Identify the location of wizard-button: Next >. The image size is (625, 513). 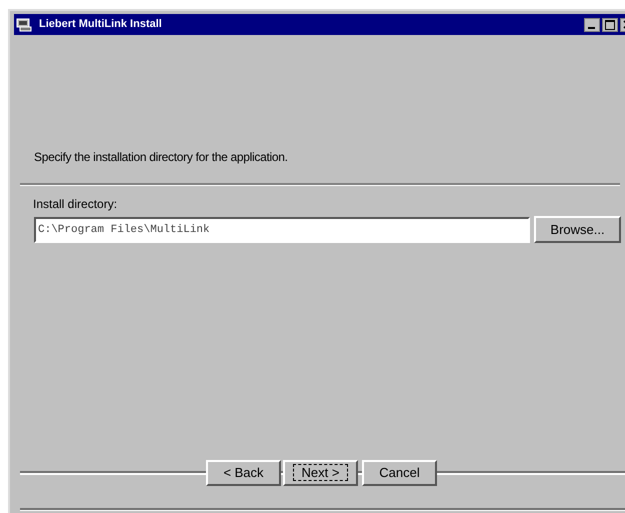
(320, 473).